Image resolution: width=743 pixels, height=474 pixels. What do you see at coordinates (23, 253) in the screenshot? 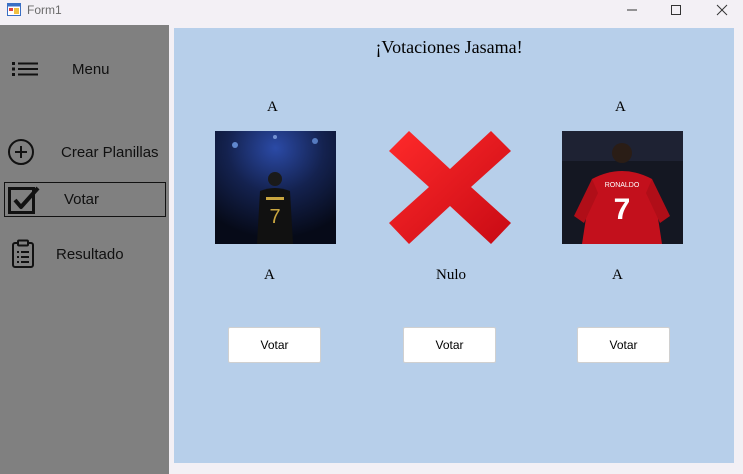
I see `clipboard-icon` at bounding box center [23, 253].